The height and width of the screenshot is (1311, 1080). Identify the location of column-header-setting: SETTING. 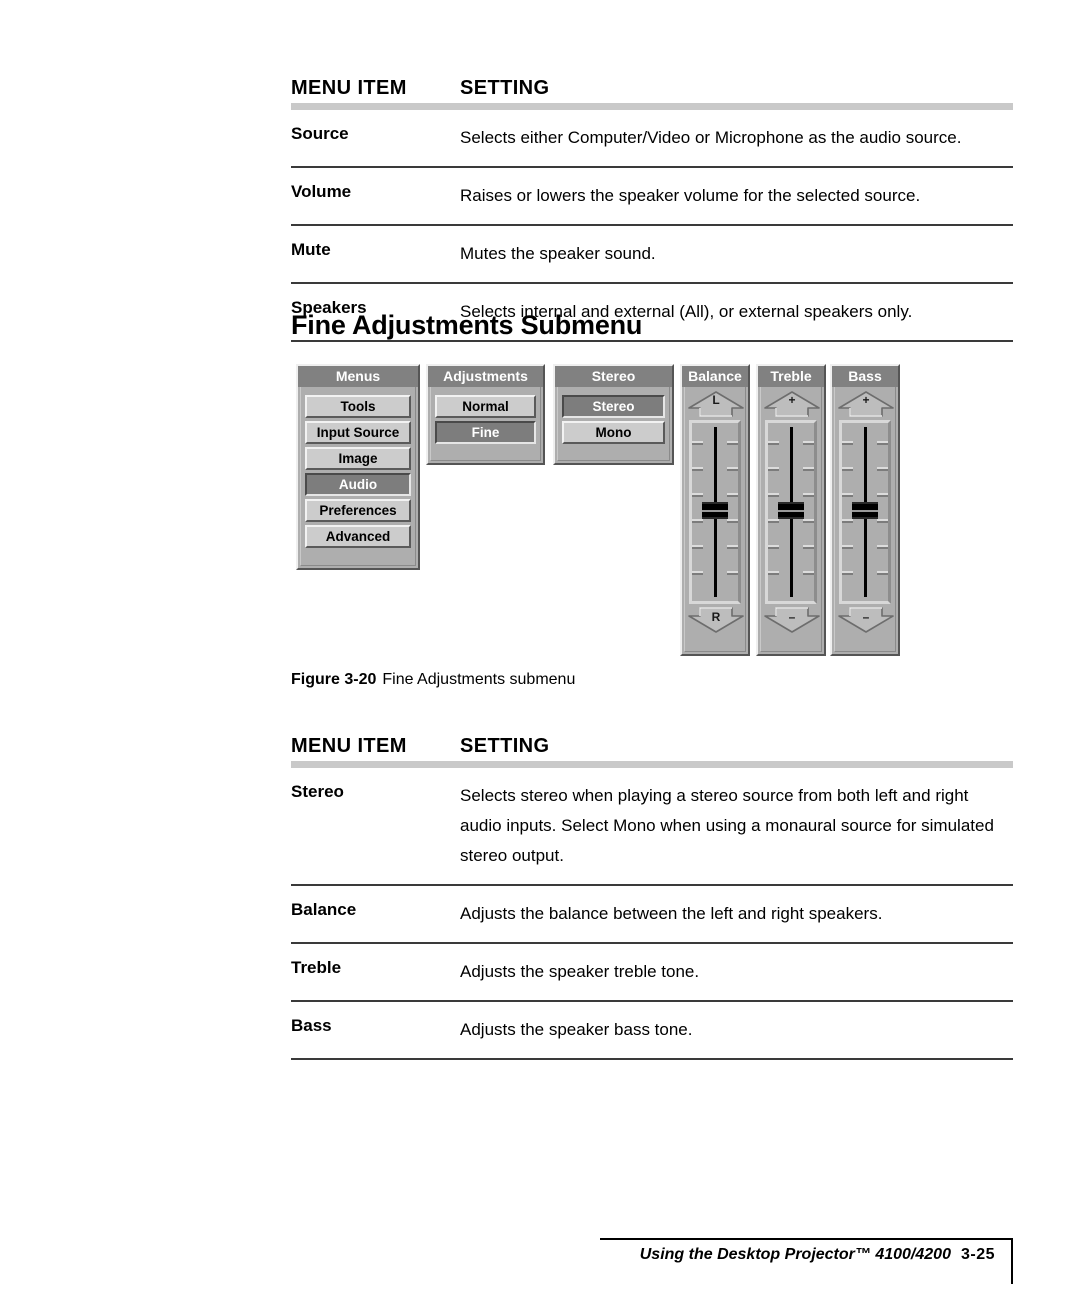
(505, 88).